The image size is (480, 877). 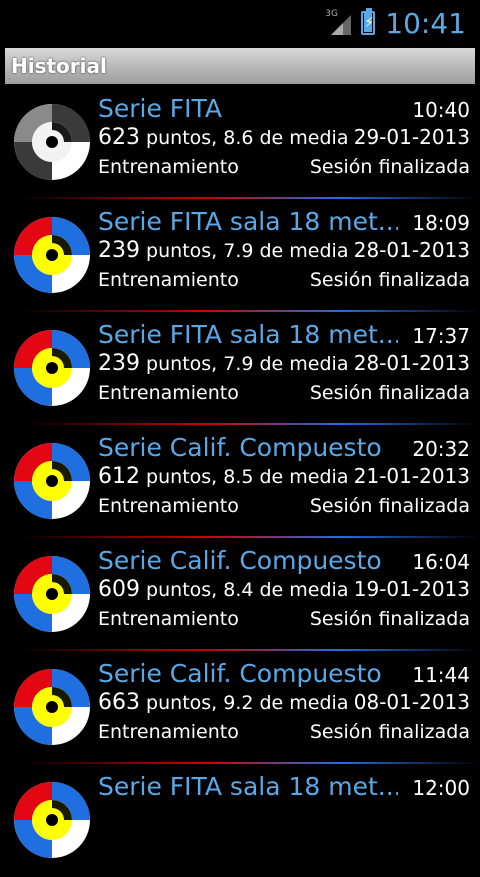 What do you see at coordinates (441, 223) in the screenshot?
I see `session-time: 18:09` at bounding box center [441, 223].